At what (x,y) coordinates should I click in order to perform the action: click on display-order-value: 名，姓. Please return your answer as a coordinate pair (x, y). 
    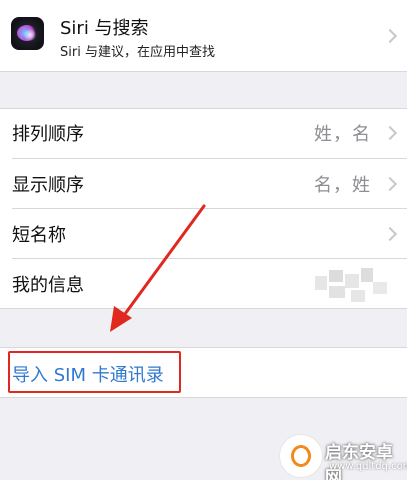
    Looking at the image, I should click on (342, 185).